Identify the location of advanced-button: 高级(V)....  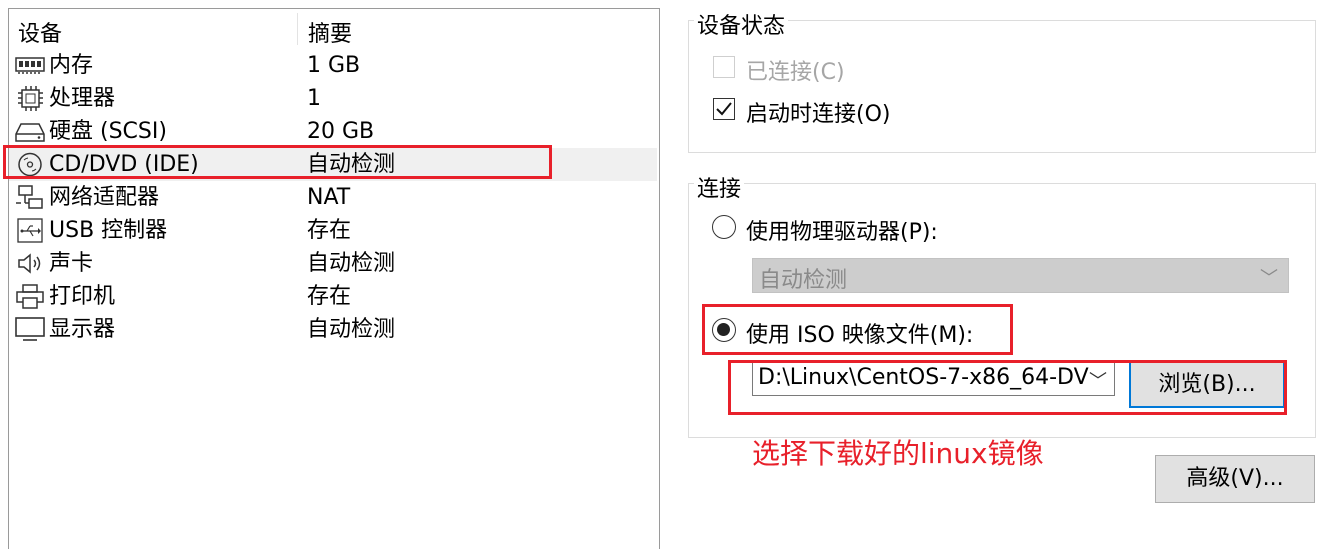
(1235, 479).